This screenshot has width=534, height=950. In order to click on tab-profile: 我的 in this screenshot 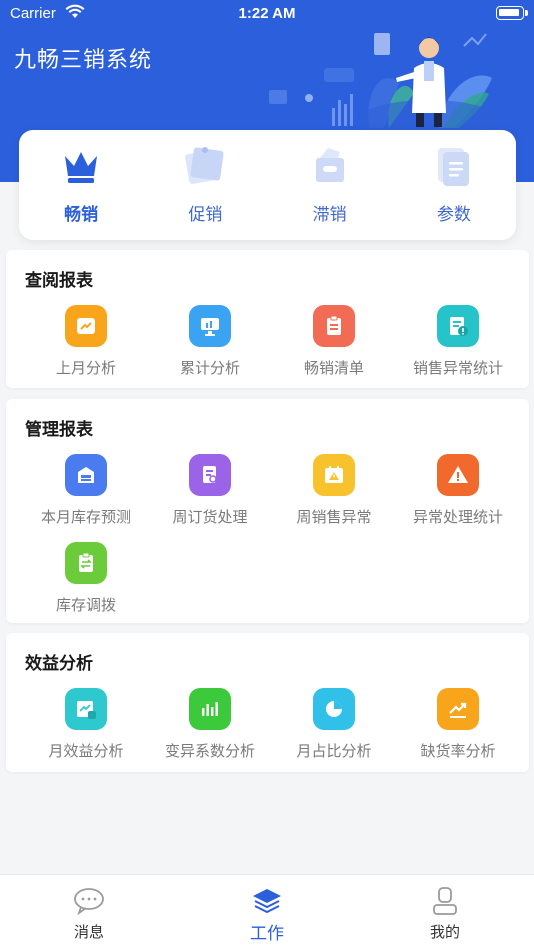, I will do `click(445, 912)`.